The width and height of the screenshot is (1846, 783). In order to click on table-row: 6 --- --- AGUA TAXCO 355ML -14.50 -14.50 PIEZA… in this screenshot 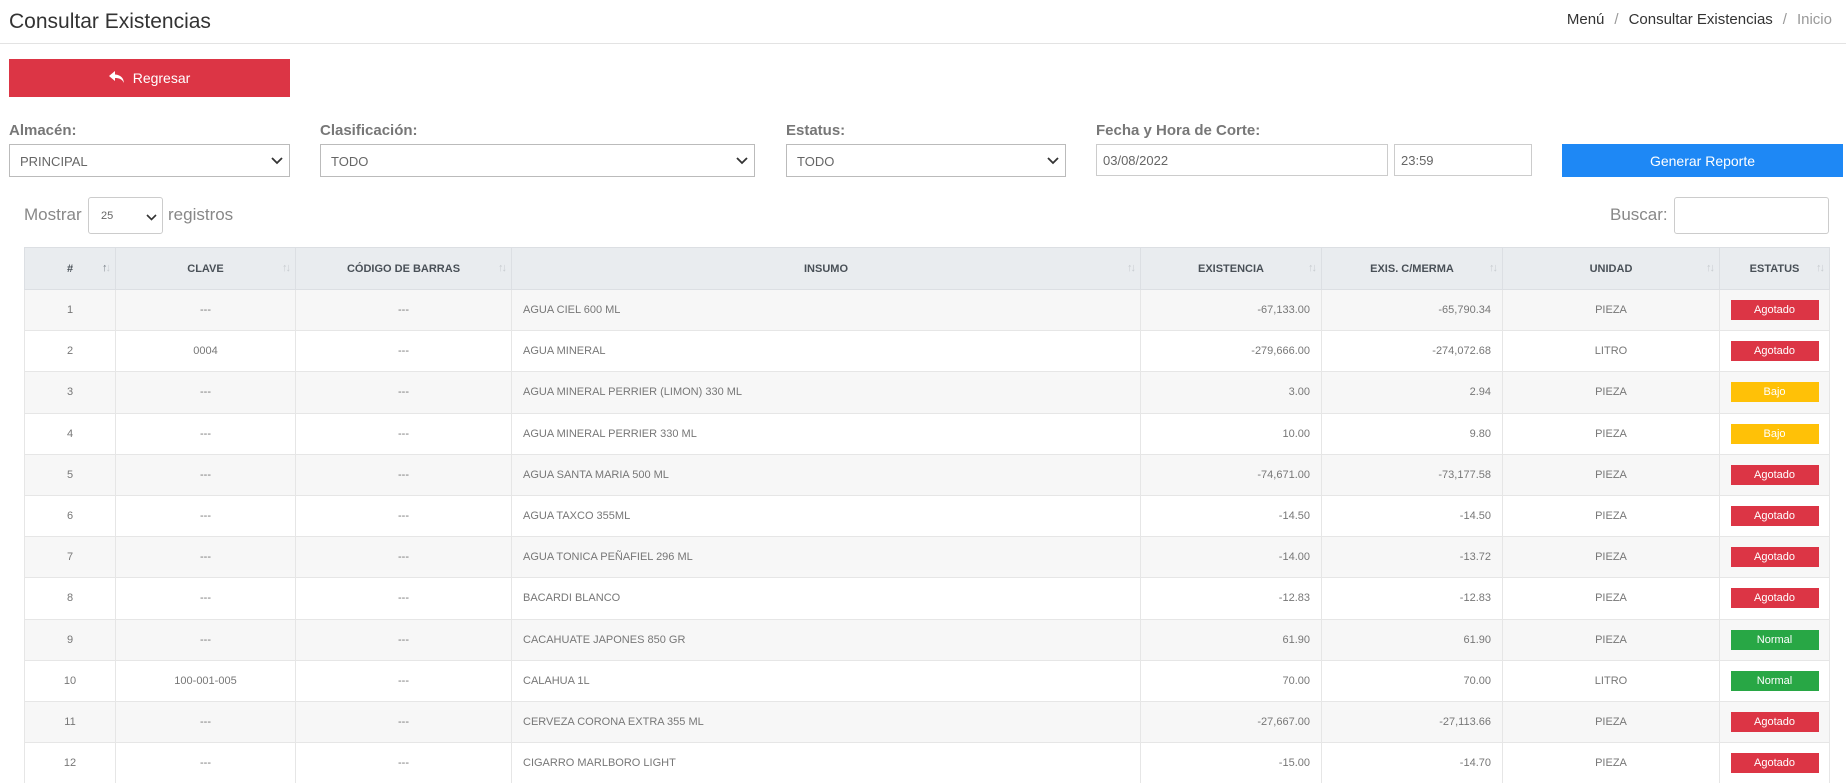, I will do `click(927, 516)`.